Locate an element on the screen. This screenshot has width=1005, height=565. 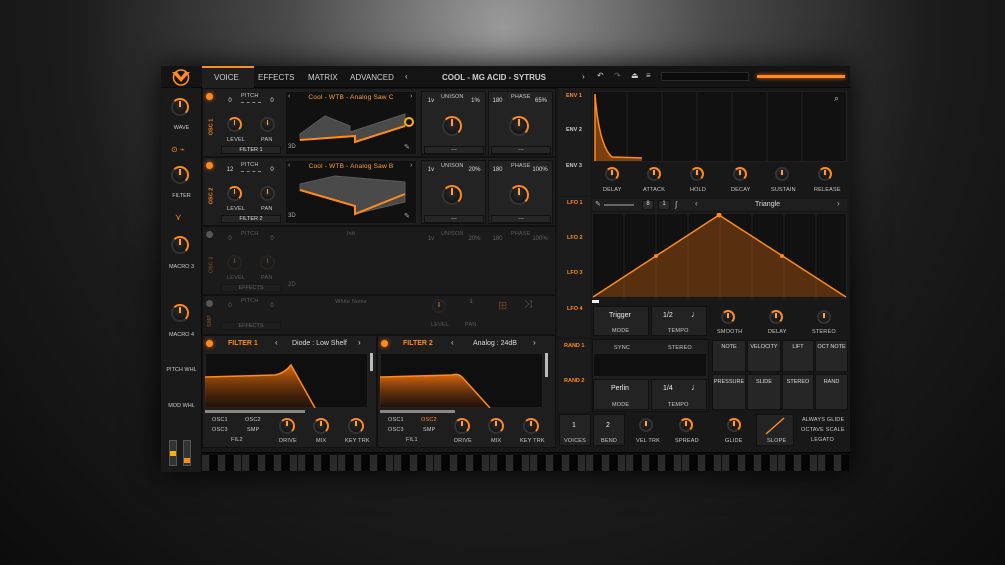
osc1-unison-knob is located at coordinates (452, 126).